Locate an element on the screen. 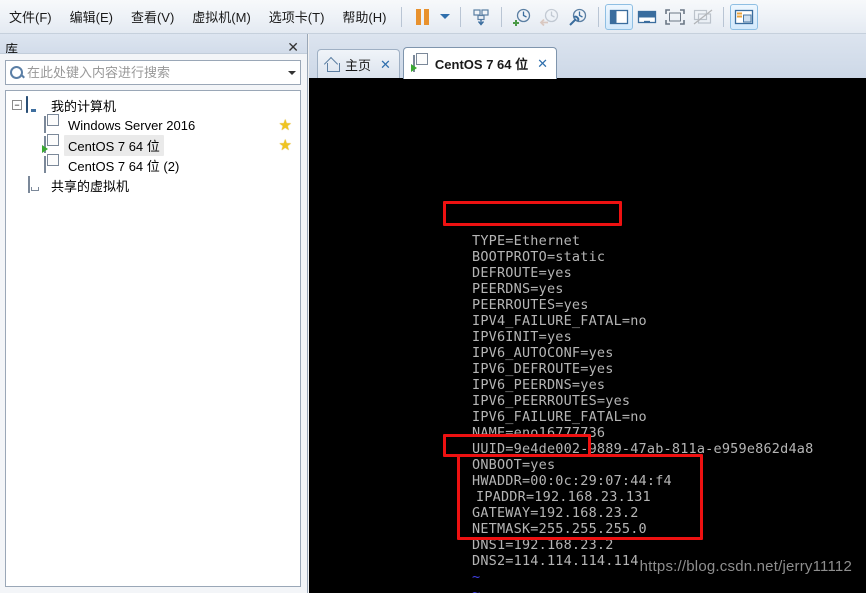 The height and width of the screenshot is (593, 866). tree-item-label: Windows Server 2016 is located at coordinates (132, 125).